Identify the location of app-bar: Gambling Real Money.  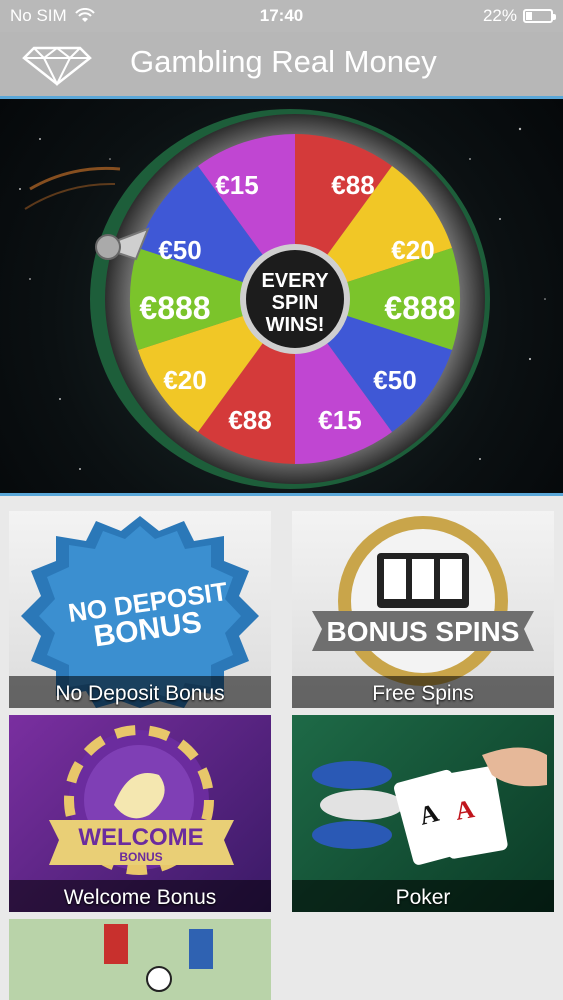
(281, 65).